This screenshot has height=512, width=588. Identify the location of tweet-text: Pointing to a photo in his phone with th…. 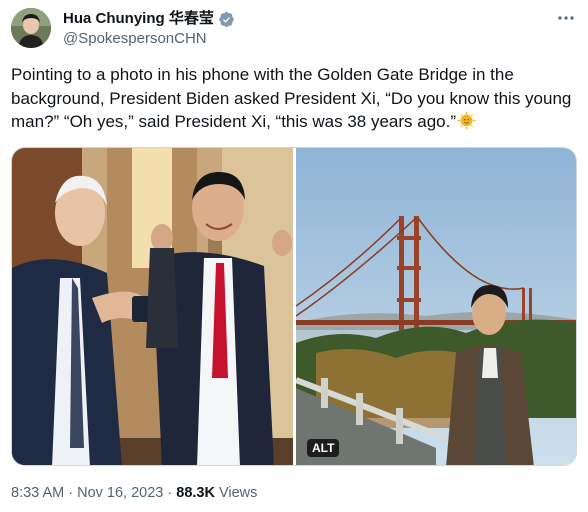
(294, 98).